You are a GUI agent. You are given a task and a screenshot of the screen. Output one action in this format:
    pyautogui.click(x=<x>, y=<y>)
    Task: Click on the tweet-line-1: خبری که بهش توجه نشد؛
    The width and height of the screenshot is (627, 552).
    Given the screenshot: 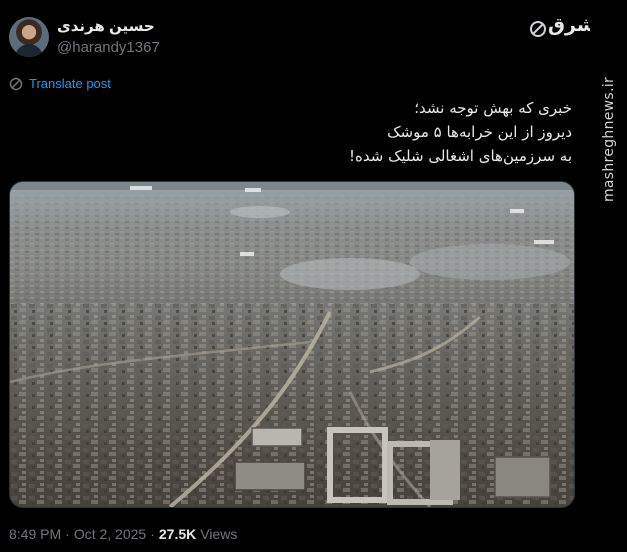 What is the action you would take?
    pyautogui.click(x=493, y=108)
    